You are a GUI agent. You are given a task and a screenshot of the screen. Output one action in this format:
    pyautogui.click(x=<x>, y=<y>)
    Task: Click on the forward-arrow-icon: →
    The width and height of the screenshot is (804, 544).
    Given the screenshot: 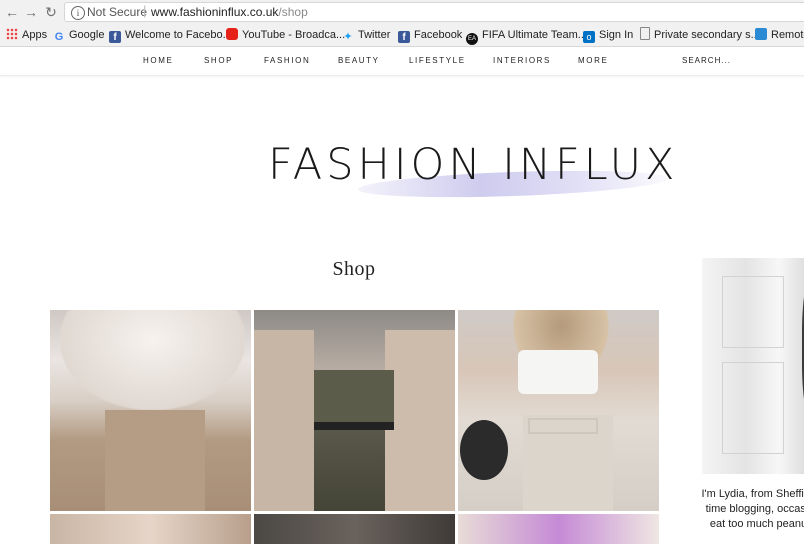 What is the action you would take?
    pyautogui.click(x=31, y=12)
    